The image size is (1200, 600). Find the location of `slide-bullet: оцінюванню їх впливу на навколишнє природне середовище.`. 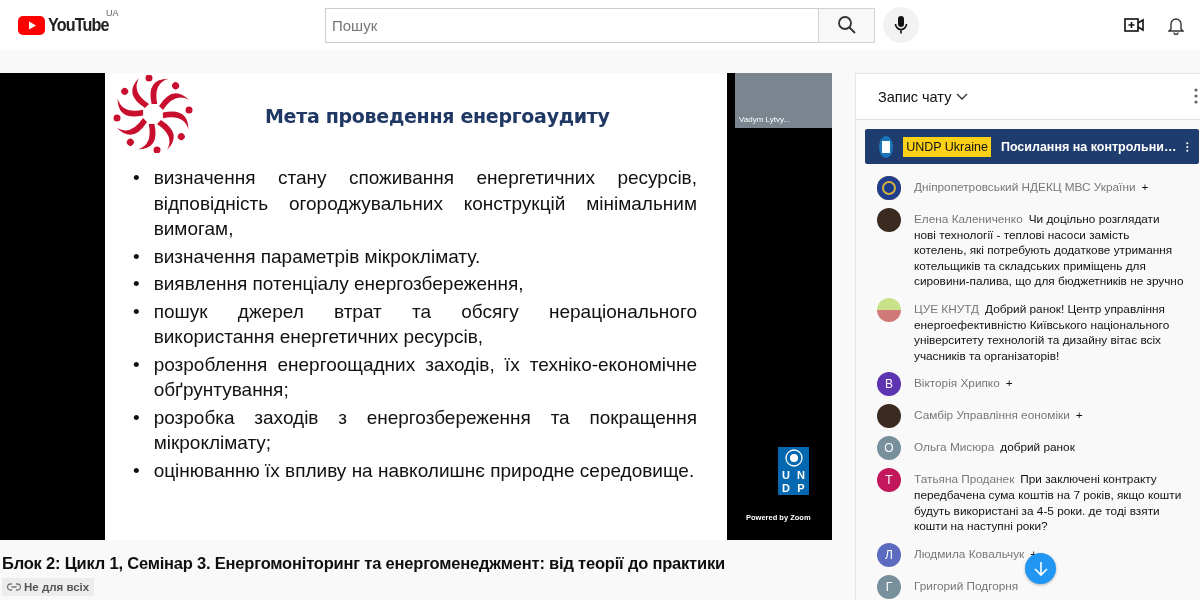

slide-bullet: оцінюванню їх впливу на навколишнє природне середовище. is located at coordinates (424, 470).